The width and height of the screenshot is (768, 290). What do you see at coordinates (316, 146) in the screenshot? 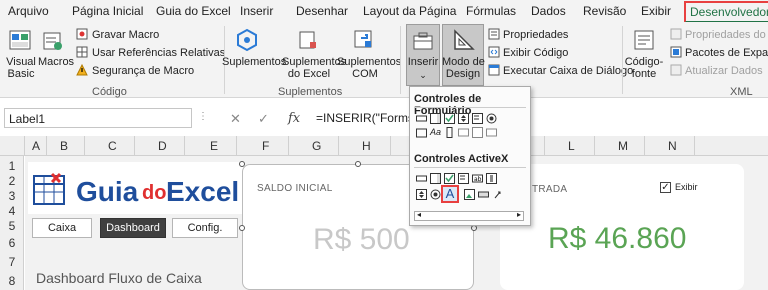
I see `column-header: G` at bounding box center [316, 146].